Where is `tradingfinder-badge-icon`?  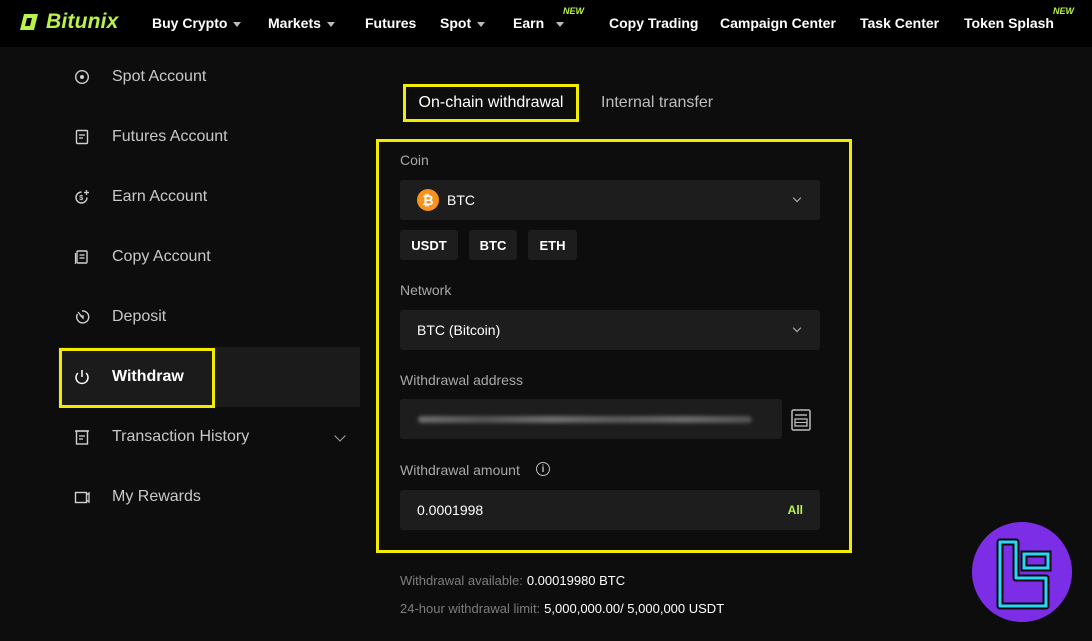 tradingfinder-badge-icon is located at coordinates (1022, 572).